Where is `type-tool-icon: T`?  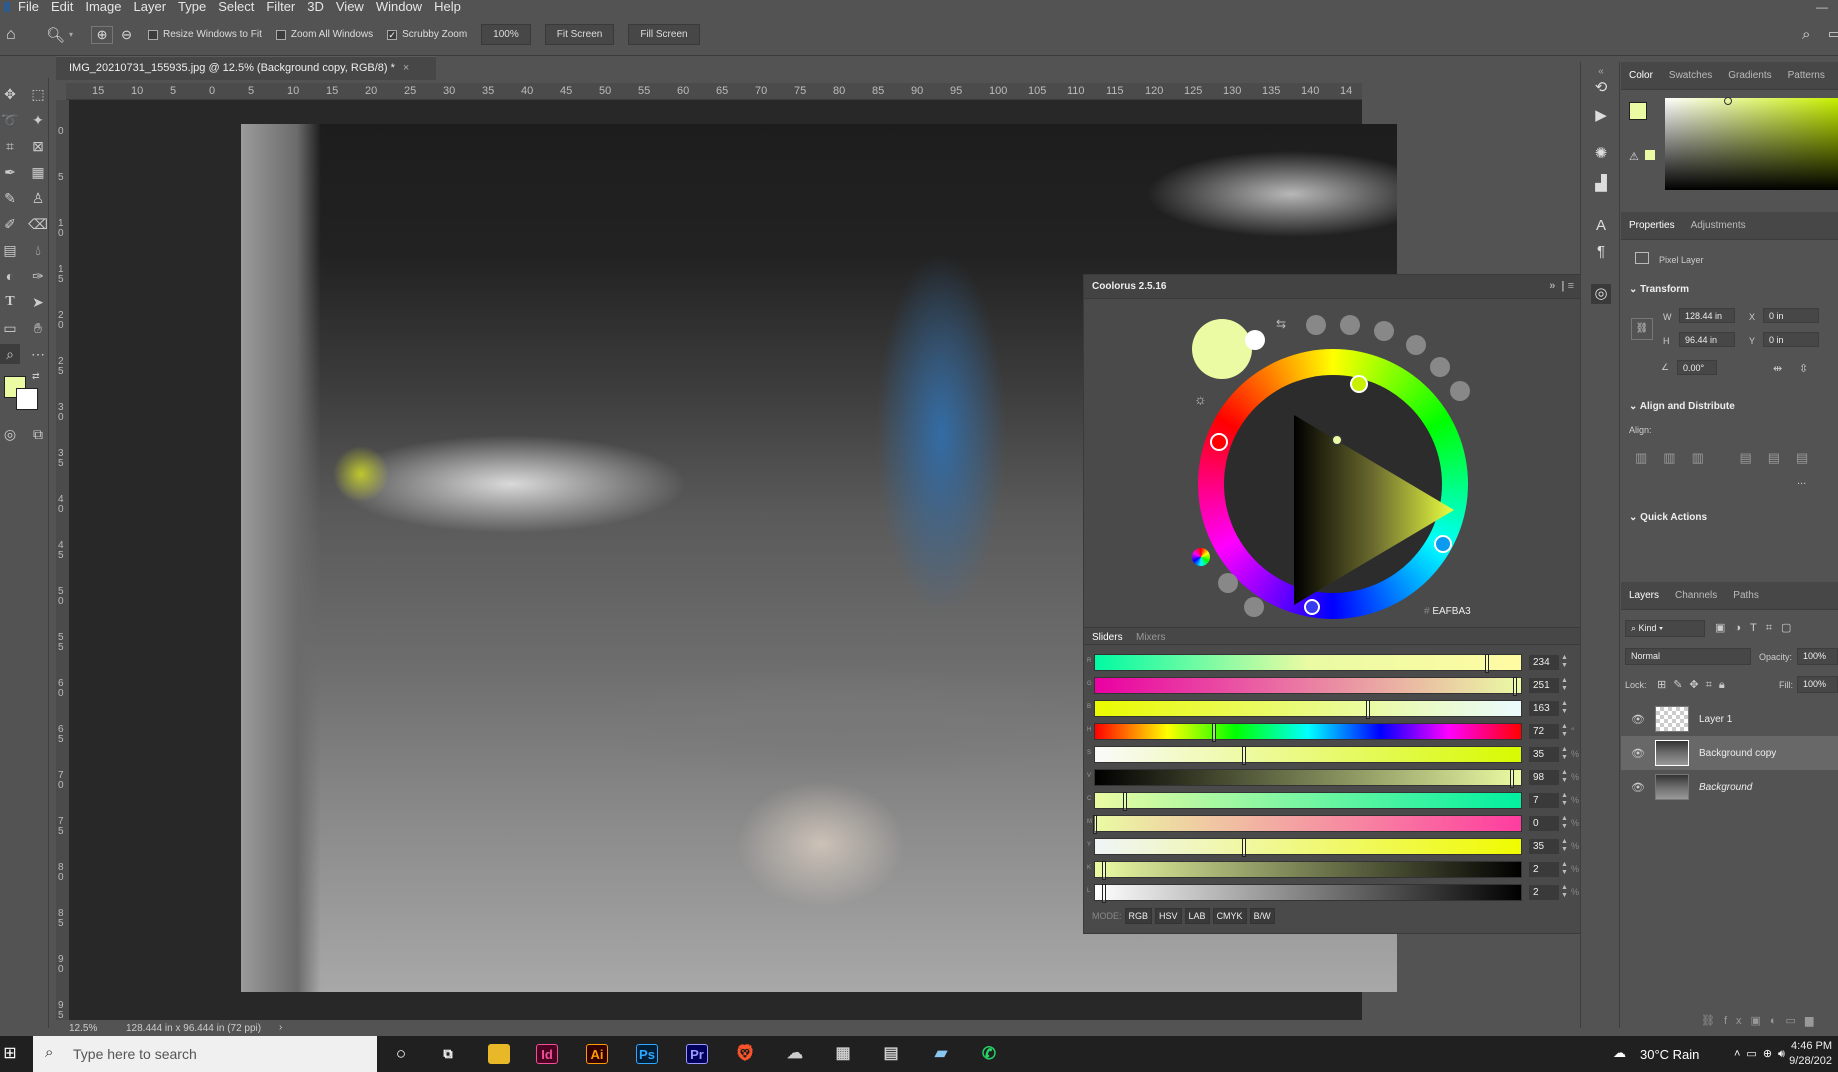
type-tool-icon: T is located at coordinates (10, 302).